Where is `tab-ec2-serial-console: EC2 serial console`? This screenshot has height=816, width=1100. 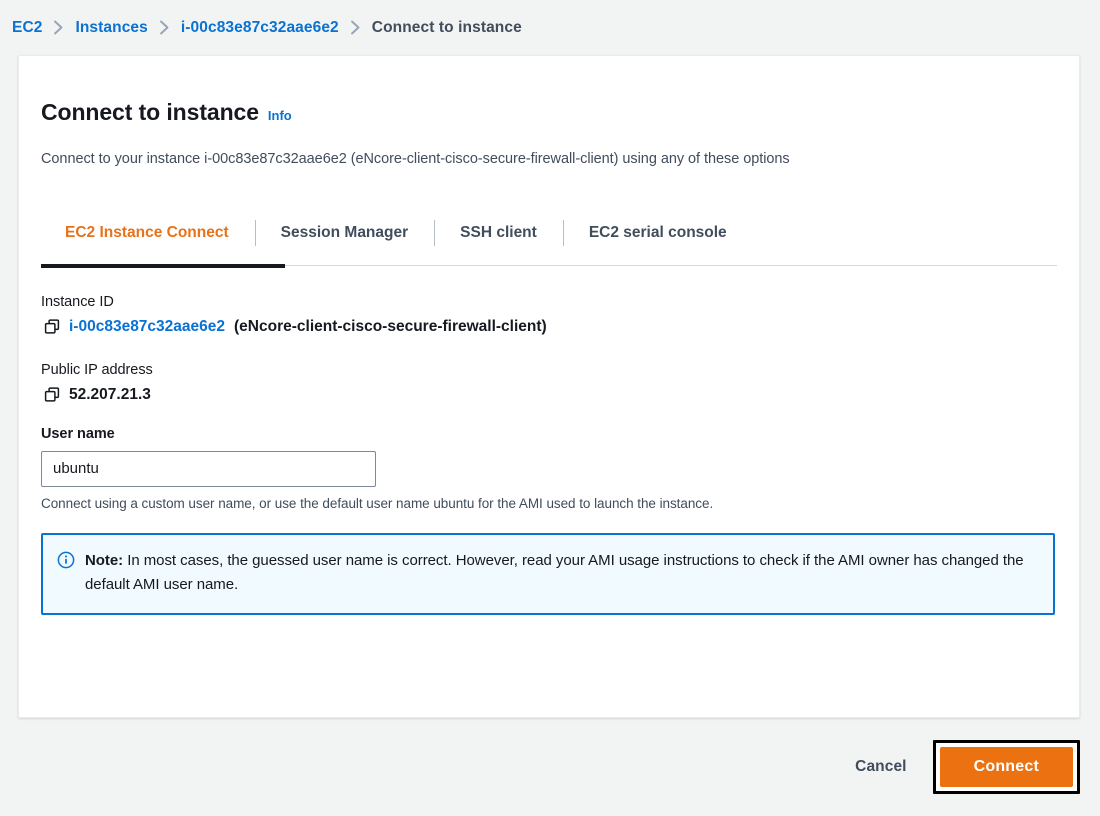 tab-ec2-serial-console: EC2 serial console is located at coordinates (657, 234).